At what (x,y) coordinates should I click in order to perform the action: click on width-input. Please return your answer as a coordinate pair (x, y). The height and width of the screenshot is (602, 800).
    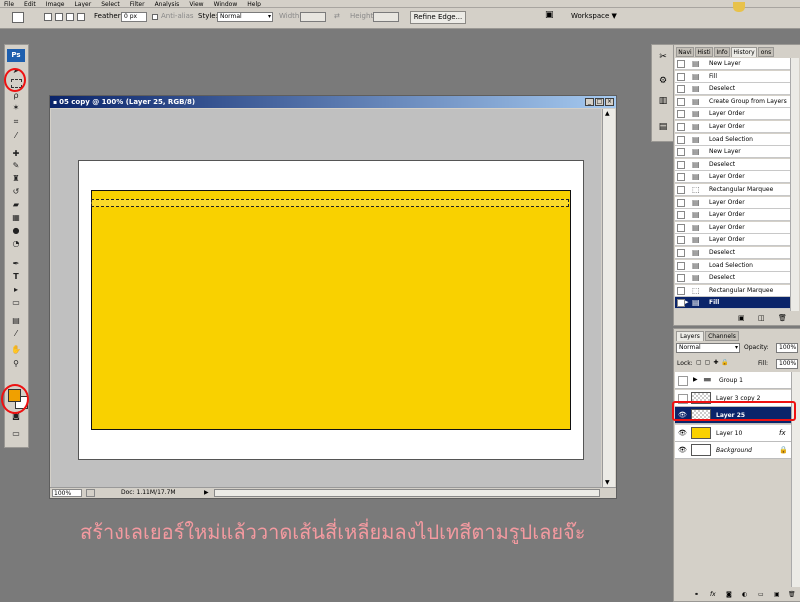
    Looking at the image, I should click on (313, 17).